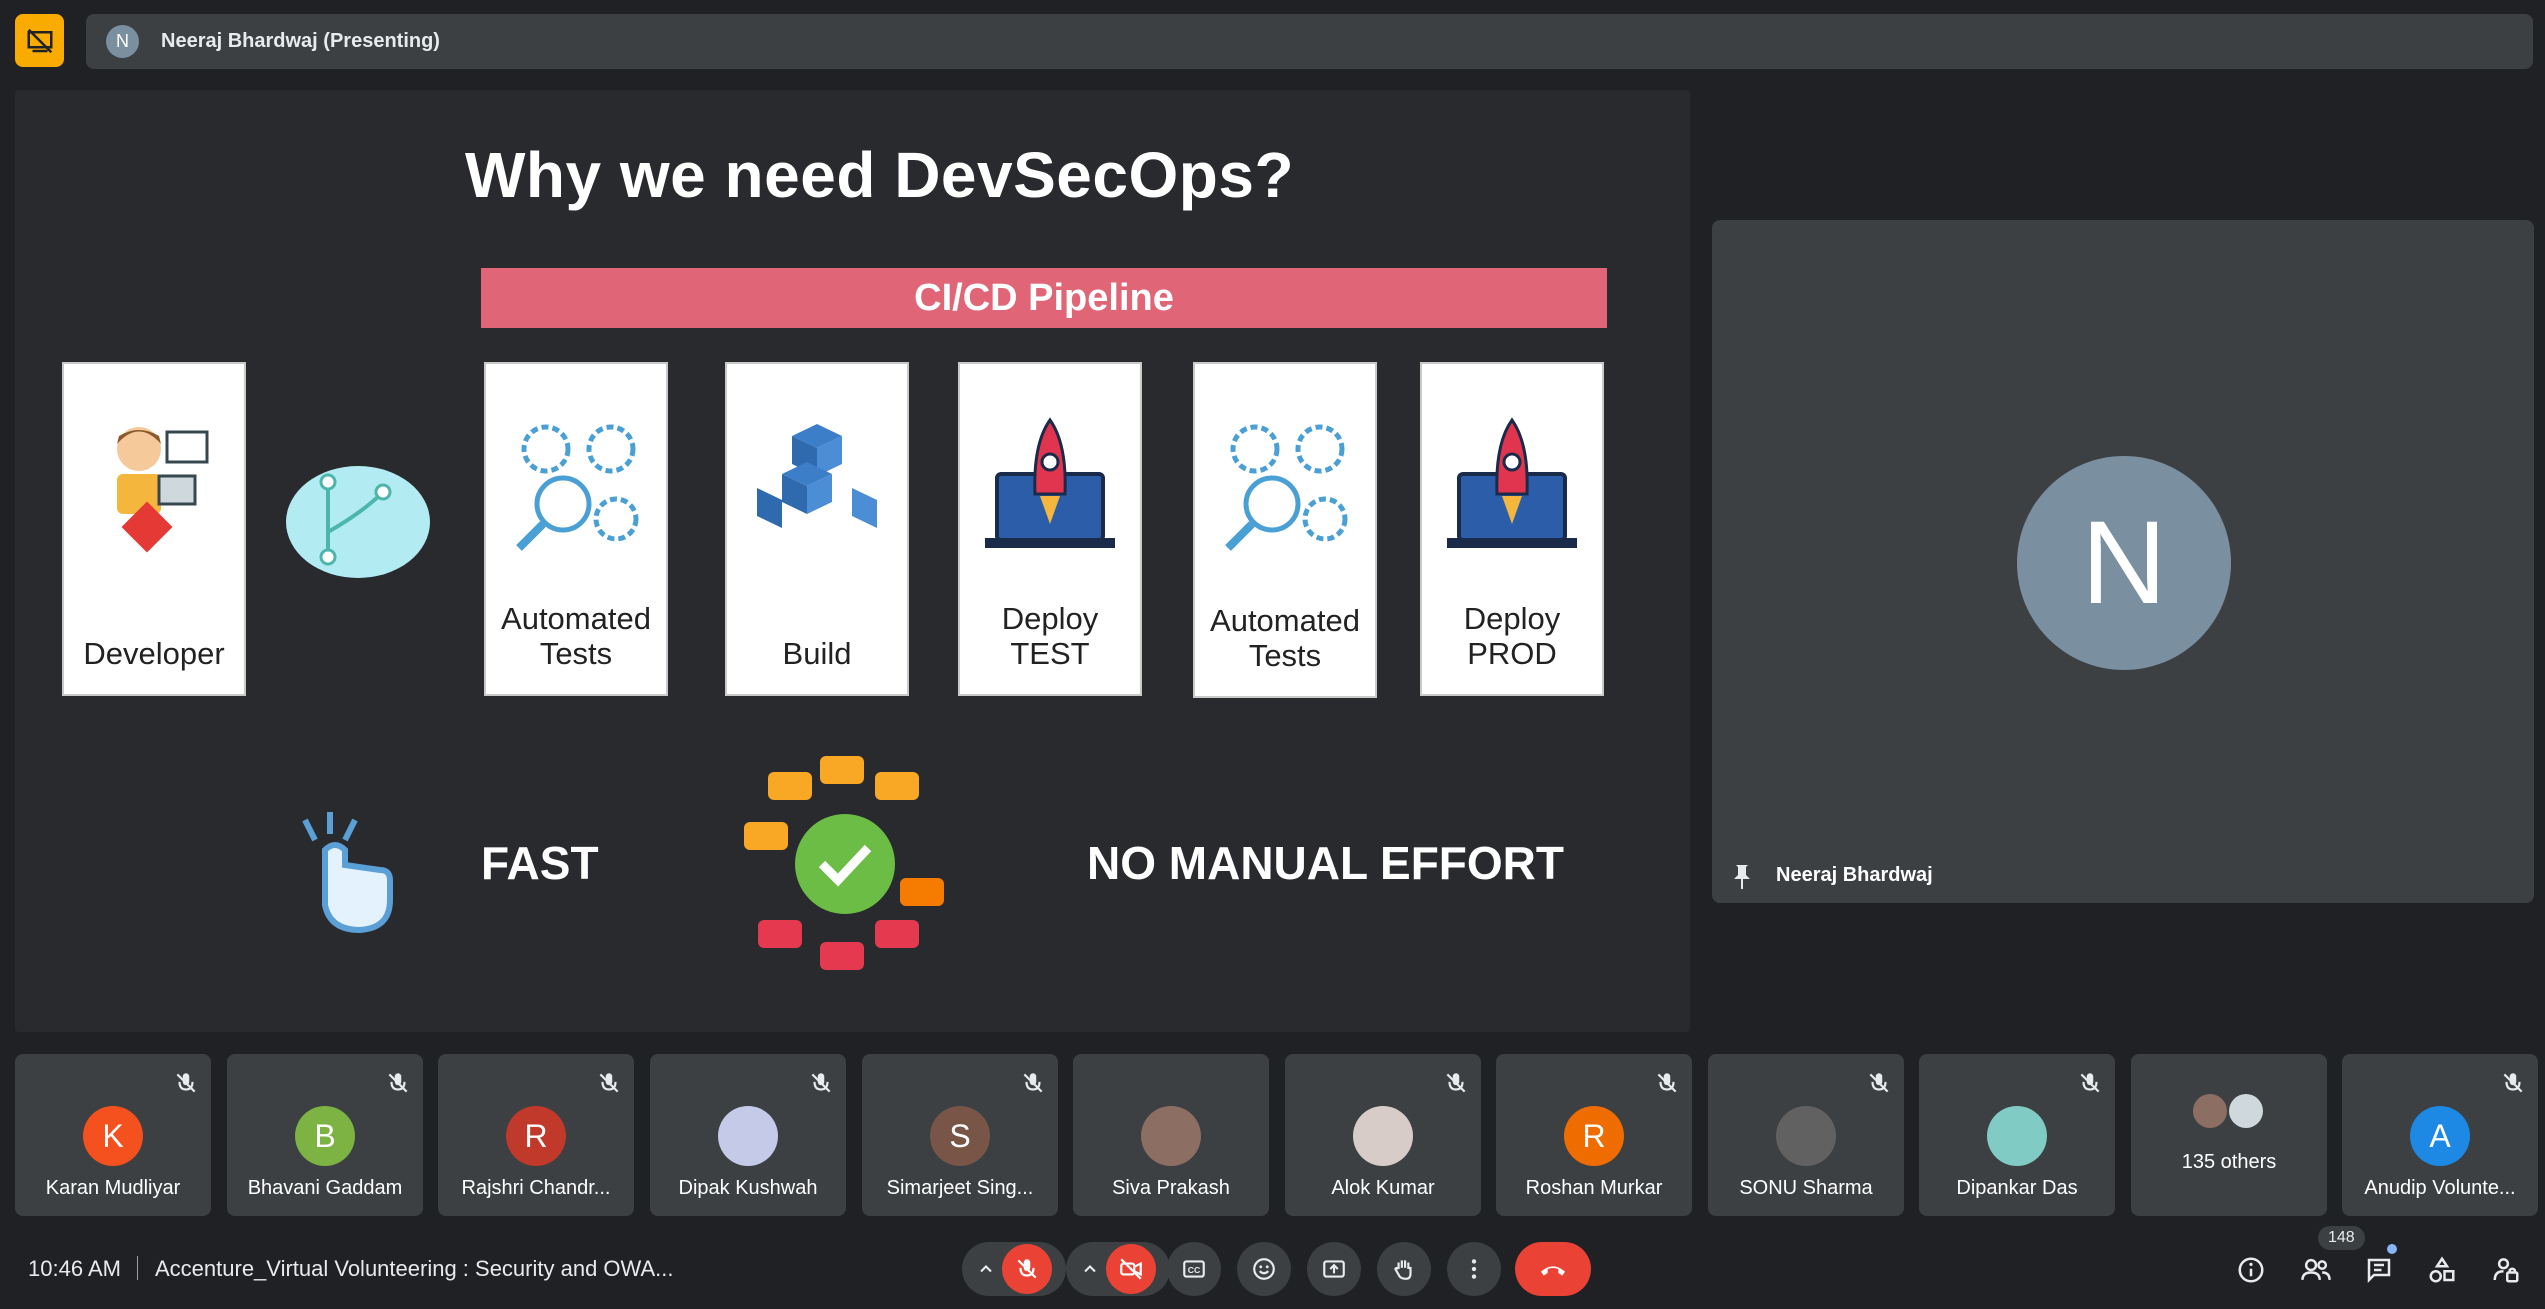 This screenshot has height=1309, width=2545. I want to click on no-manual-effort-label: NO MANUAL EFFORT, so click(1326, 863).